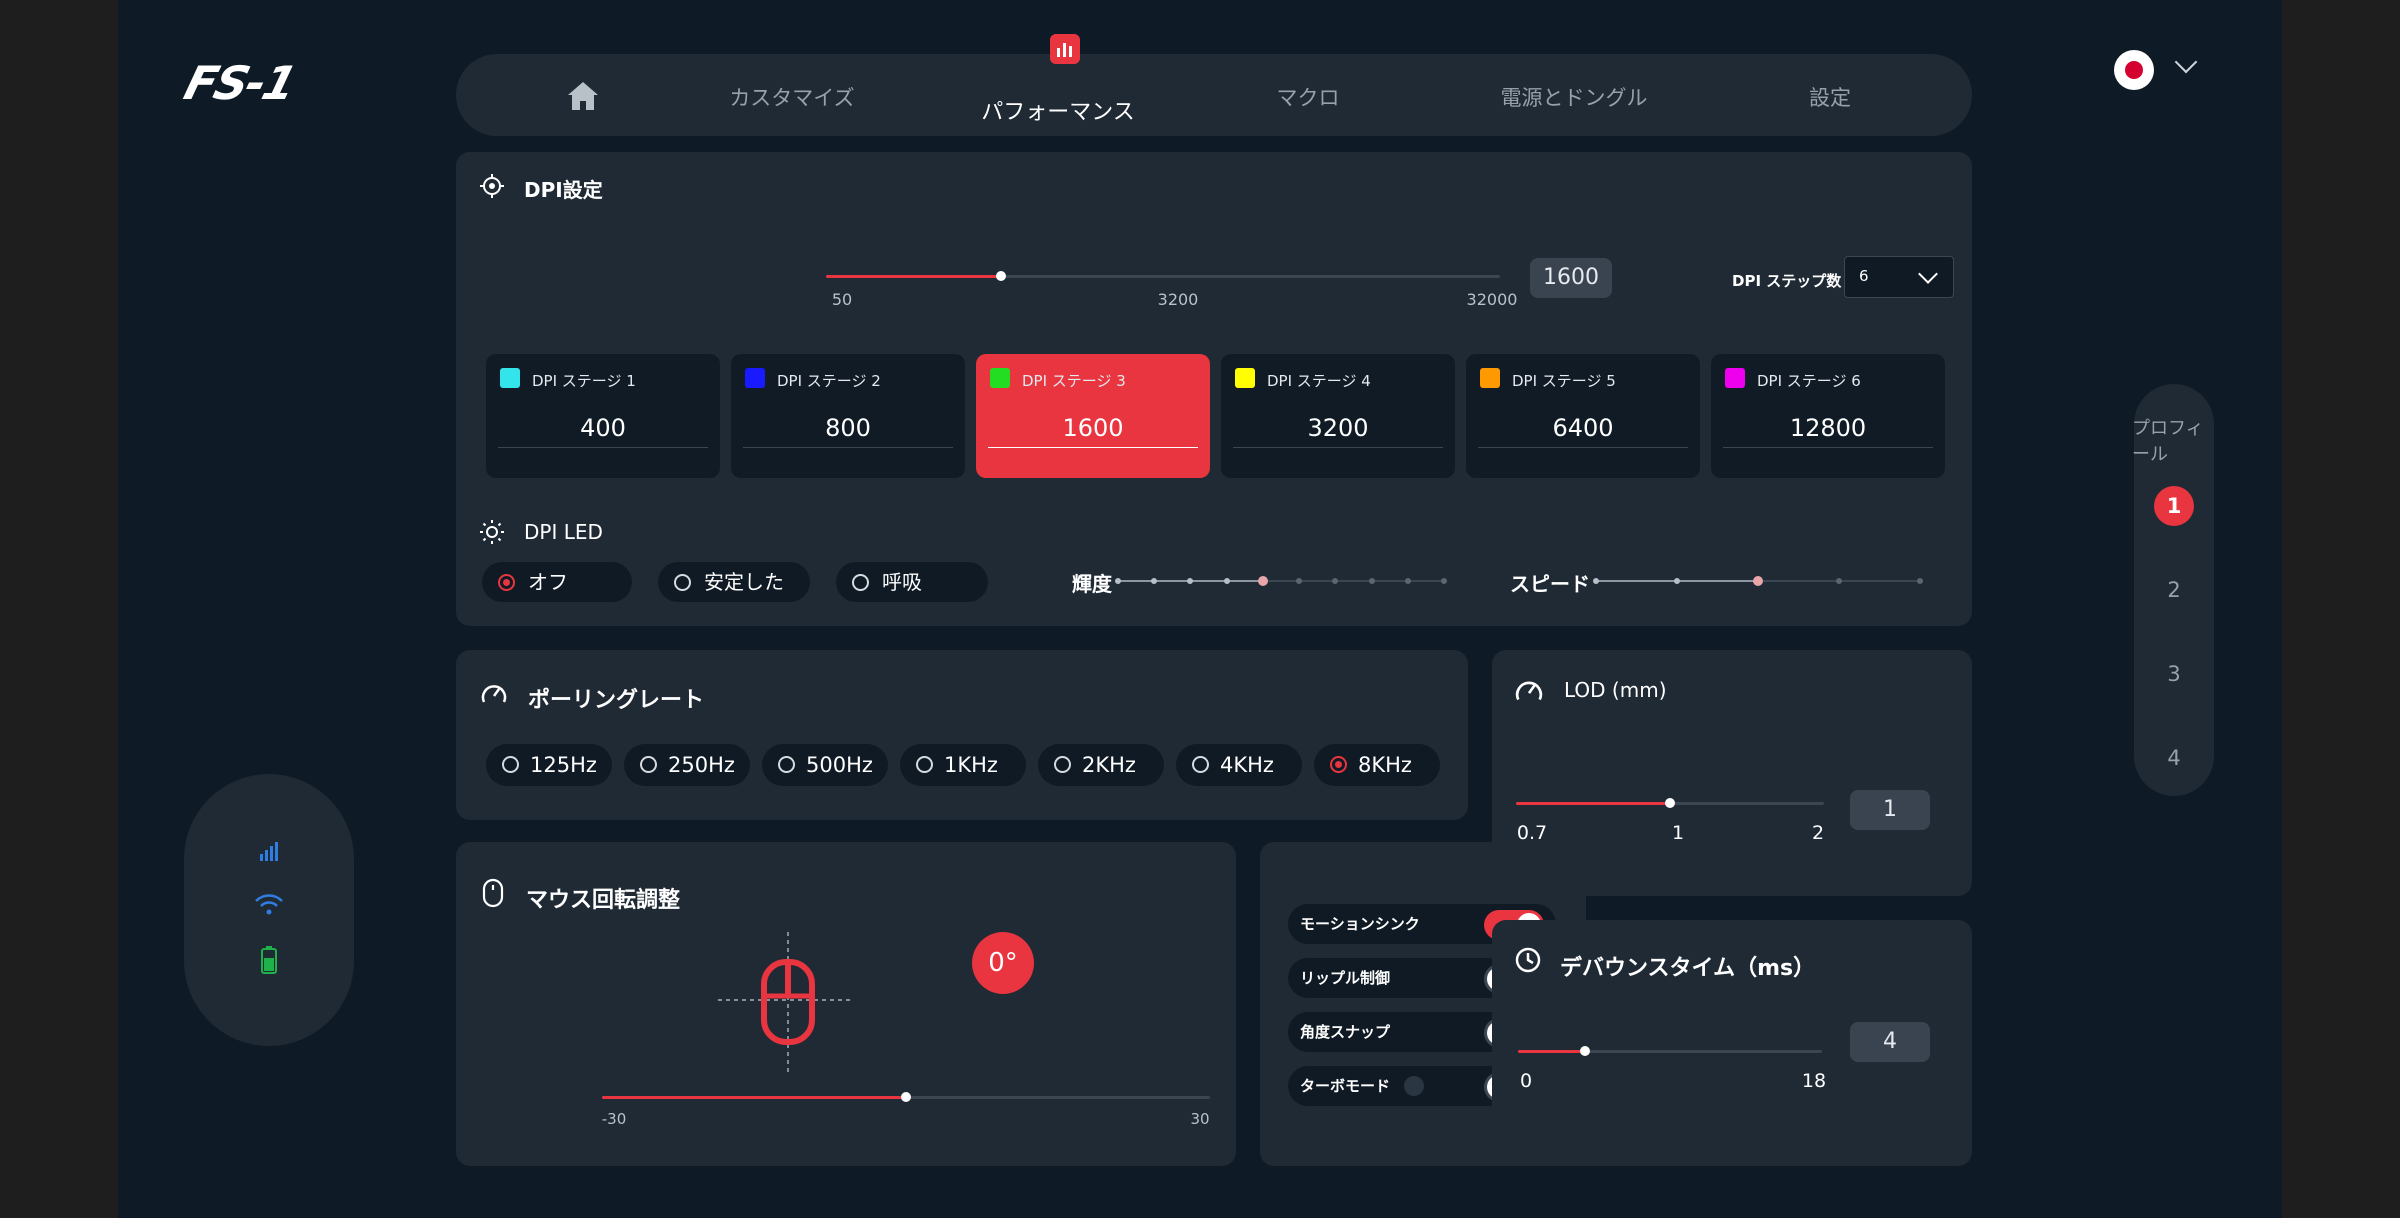 The image size is (2400, 1218). I want to click on rotation-slider-knob, so click(906, 1097).